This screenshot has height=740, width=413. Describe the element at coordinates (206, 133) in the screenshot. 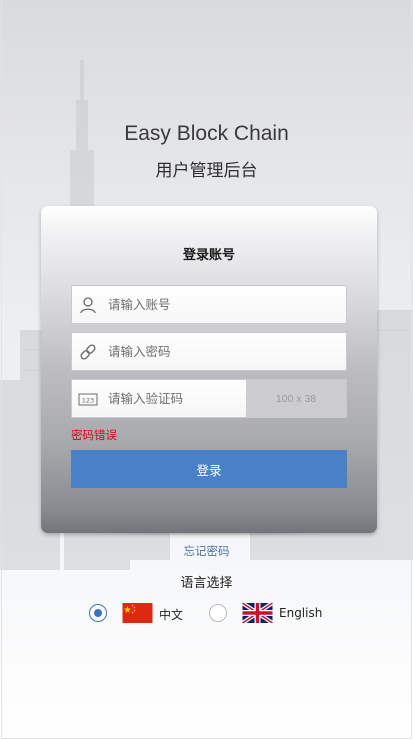

I see `app-title: Easy Block Chain` at that location.